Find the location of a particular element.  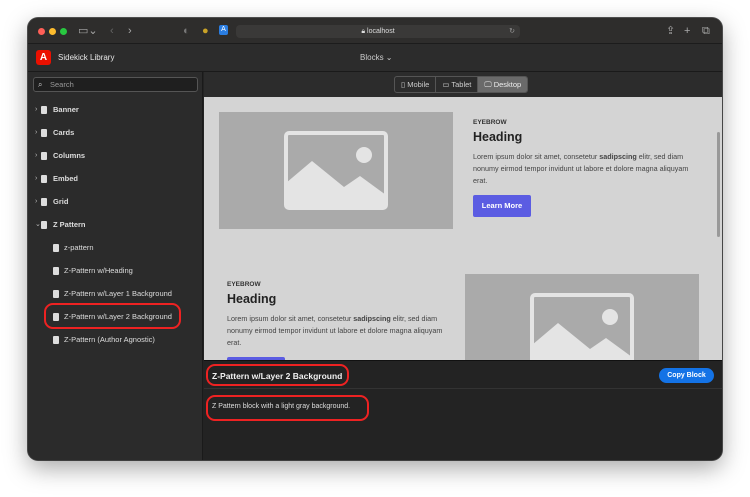

shield-icon: ◐ is located at coordinates (186, 31).